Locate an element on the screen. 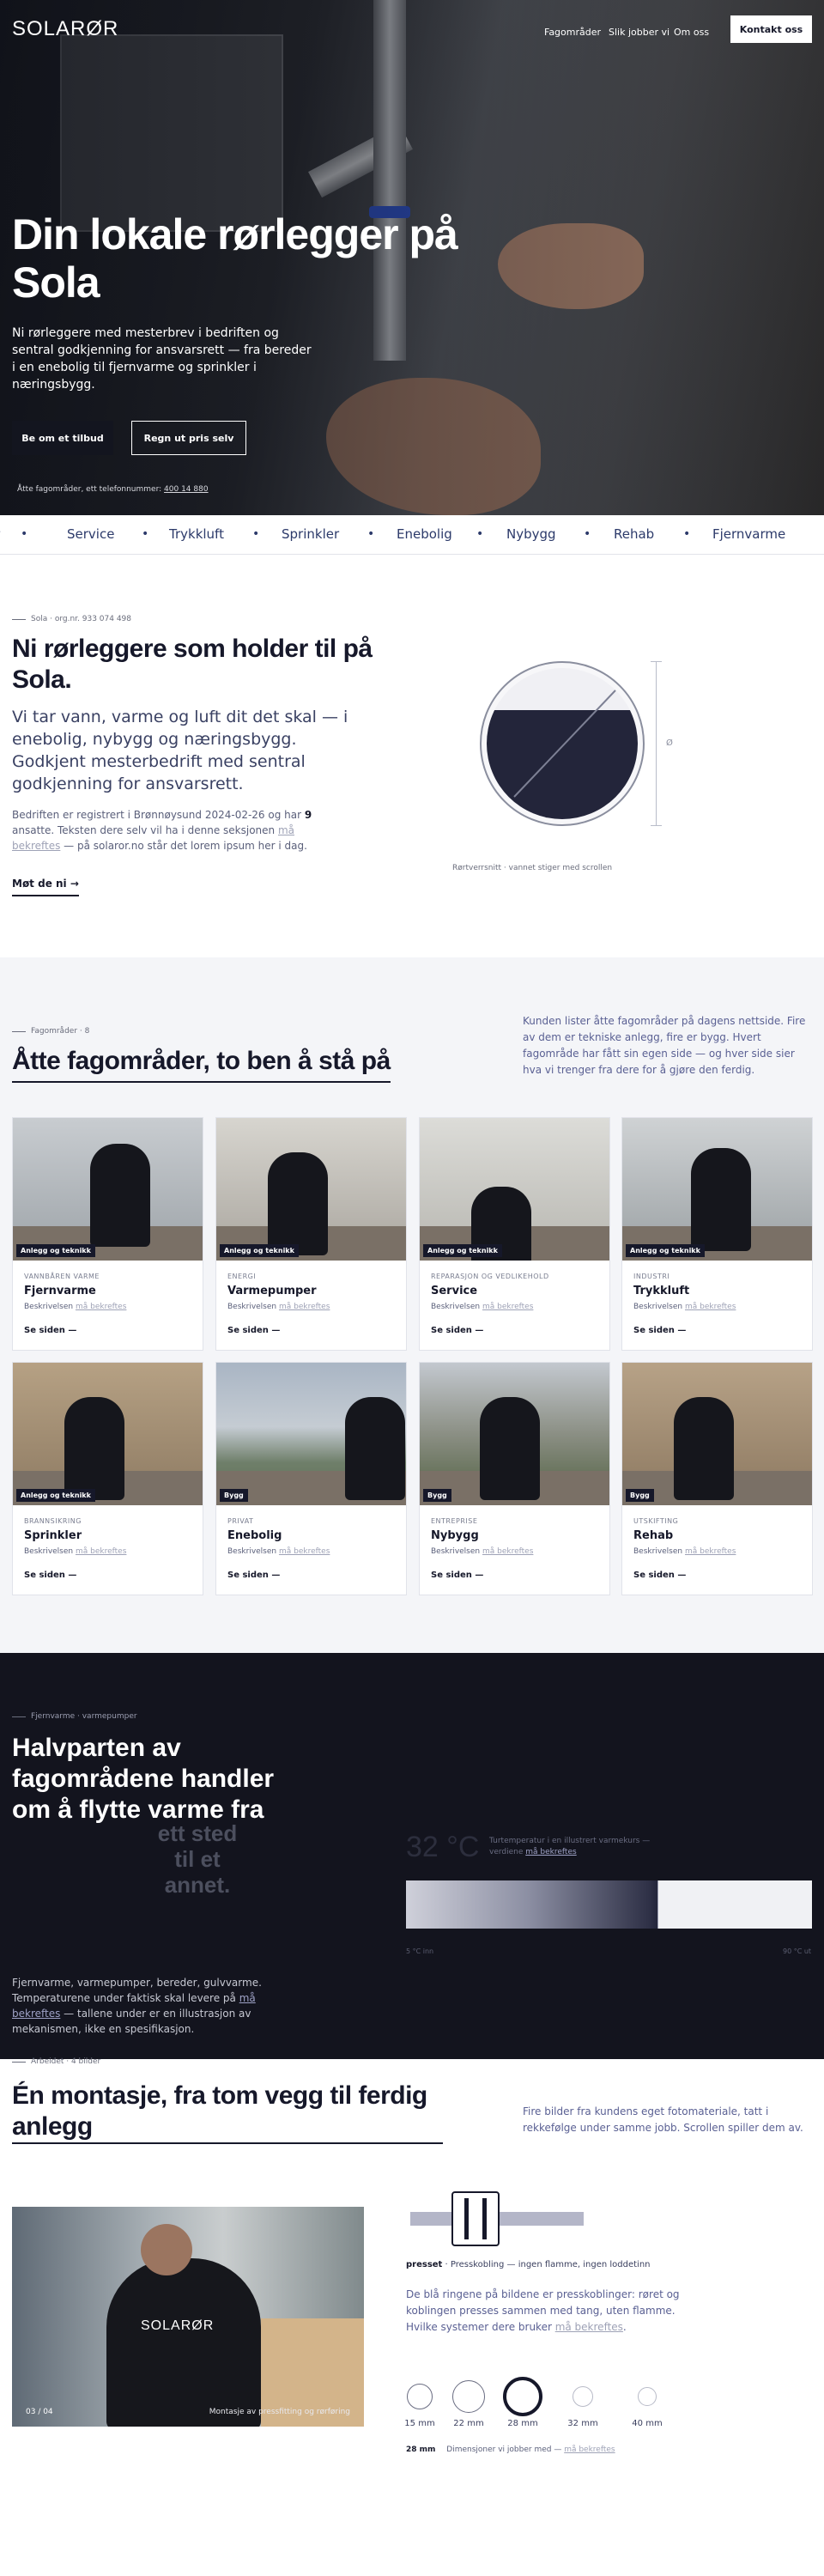 The image size is (824, 2576). nav: Fagområder is located at coordinates (572, 31).